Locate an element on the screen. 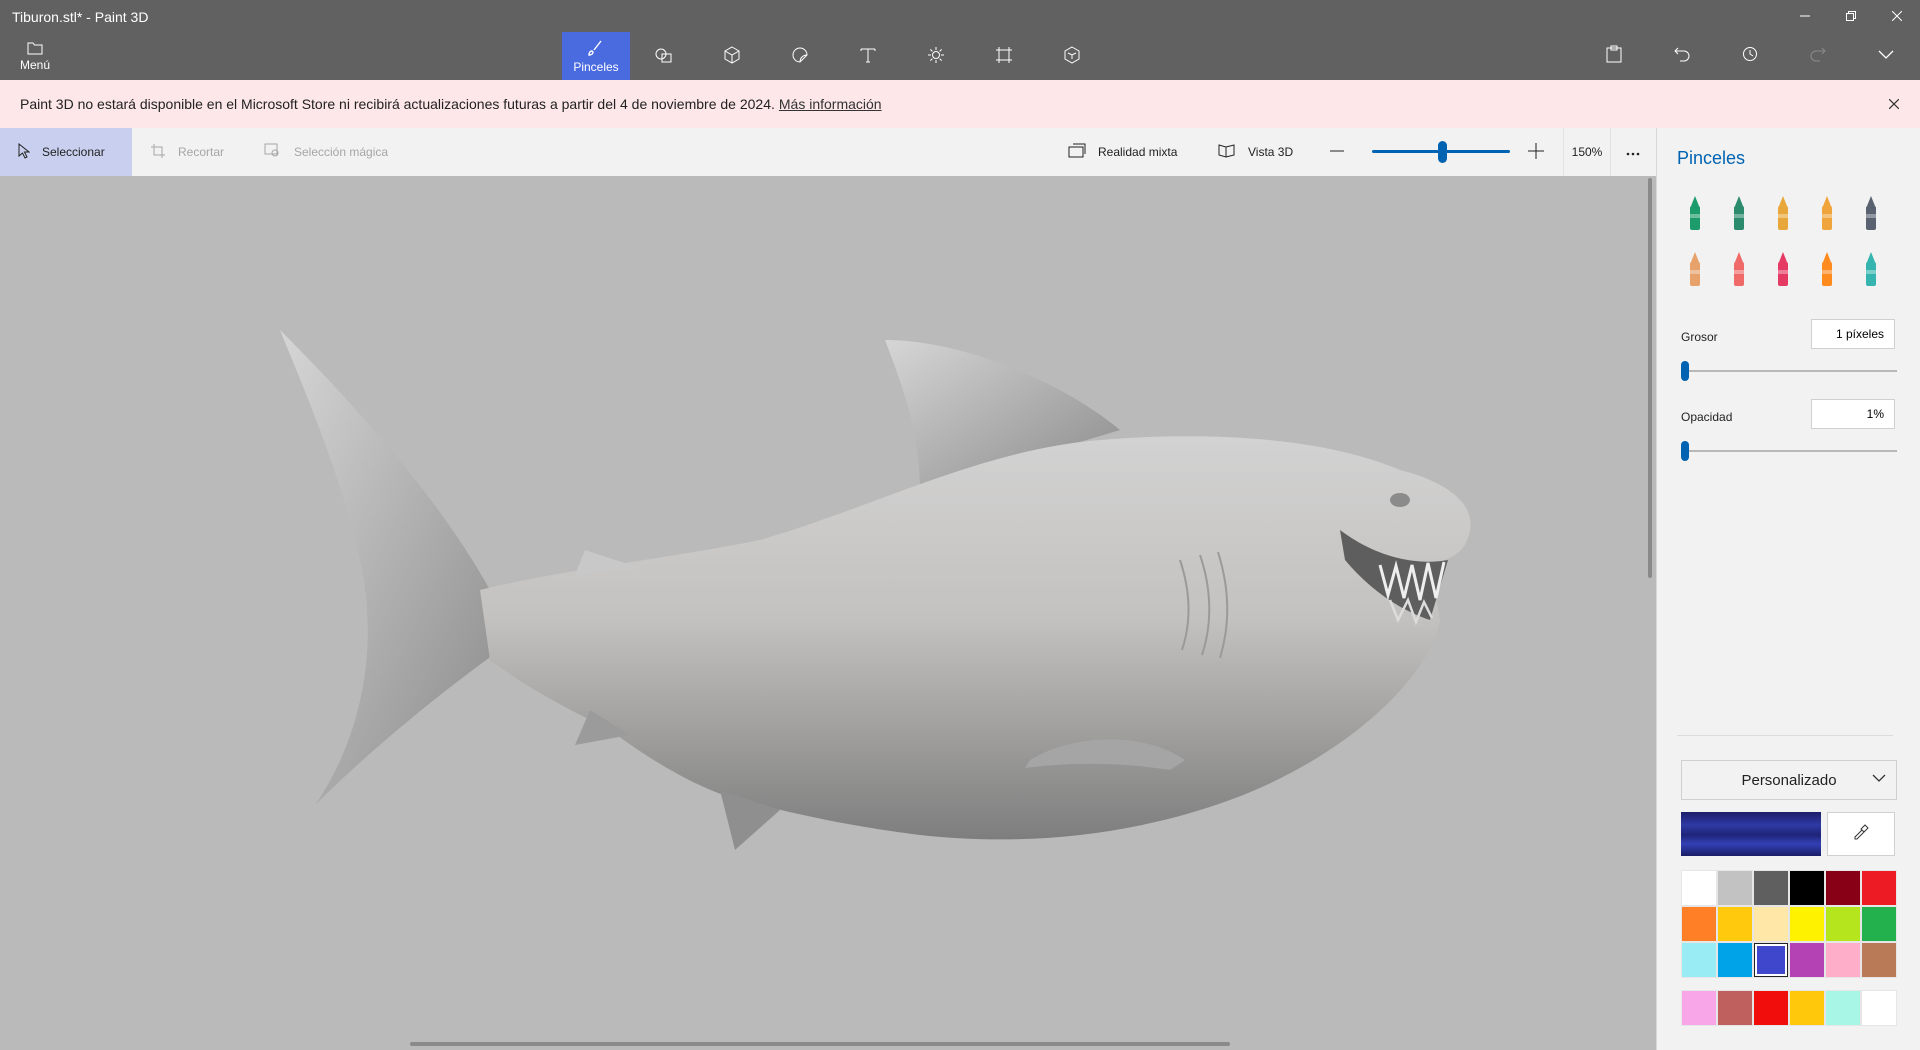  horizontal-scrollbar is located at coordinates (820, 1044).